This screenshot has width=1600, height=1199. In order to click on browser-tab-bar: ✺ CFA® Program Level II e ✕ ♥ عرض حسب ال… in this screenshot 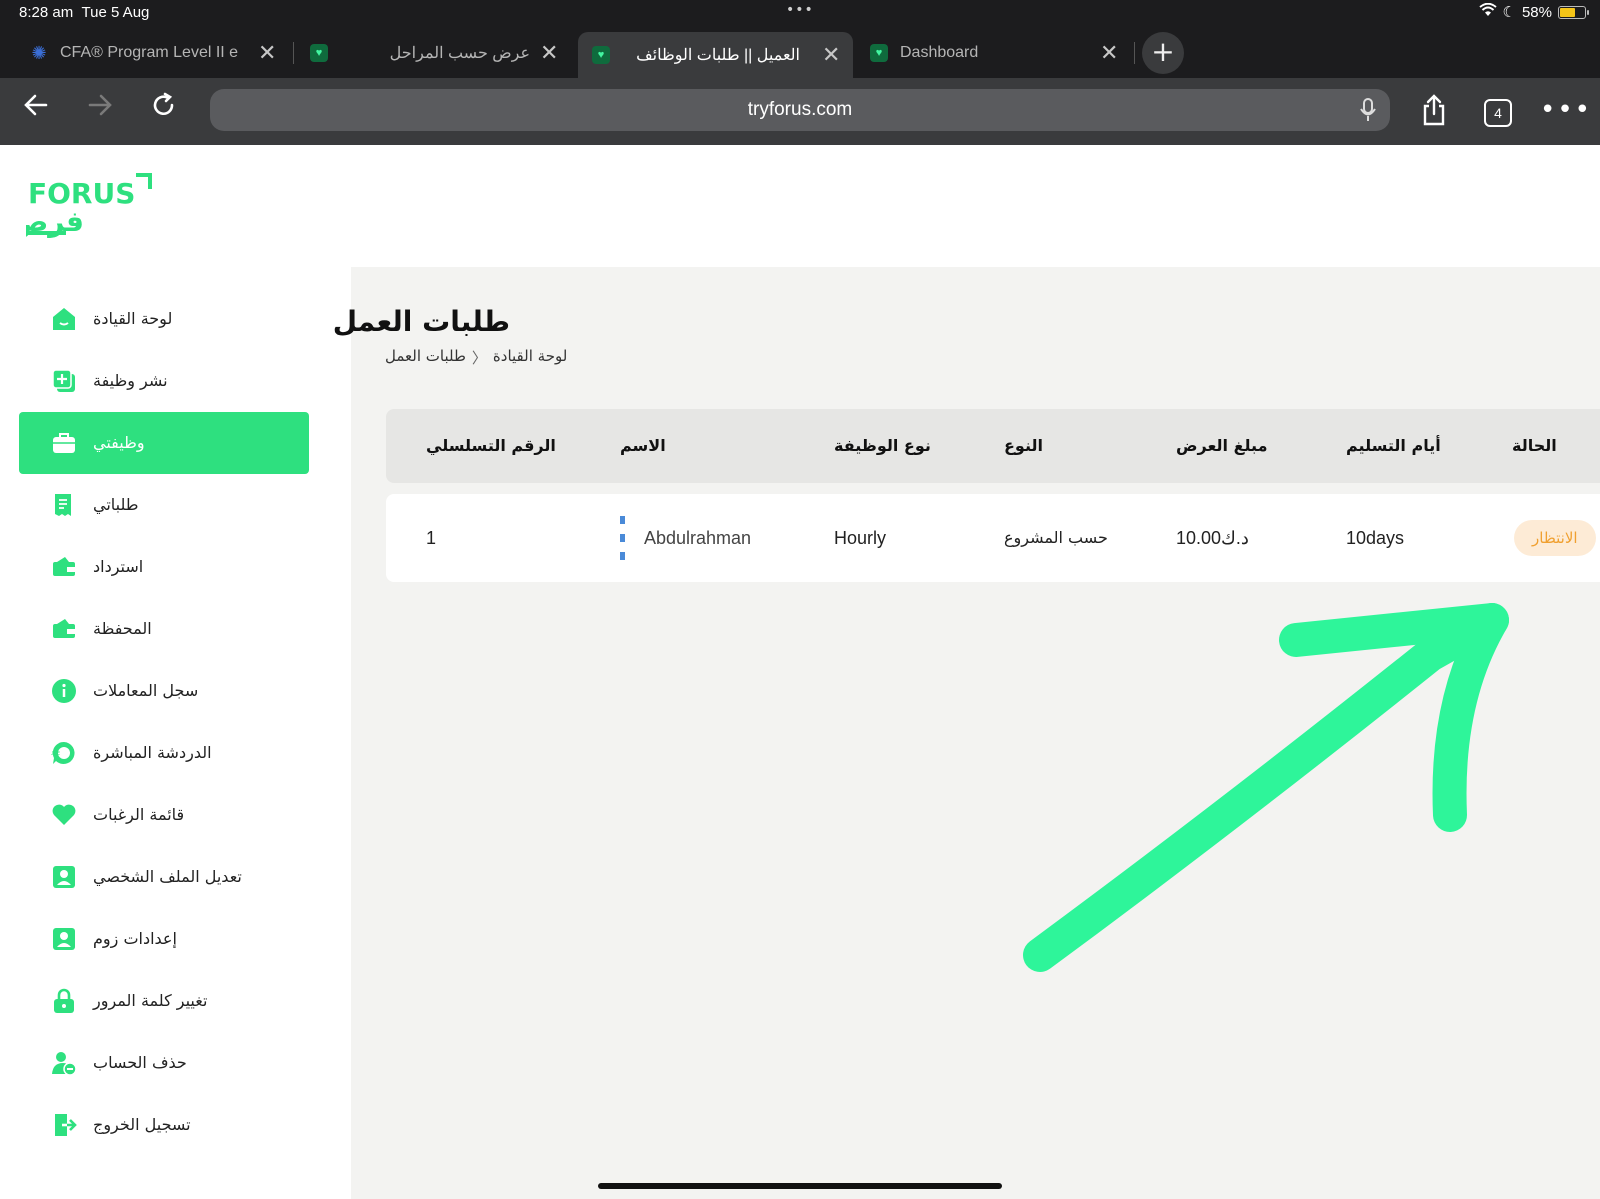, I will do `click(800, 52)`.